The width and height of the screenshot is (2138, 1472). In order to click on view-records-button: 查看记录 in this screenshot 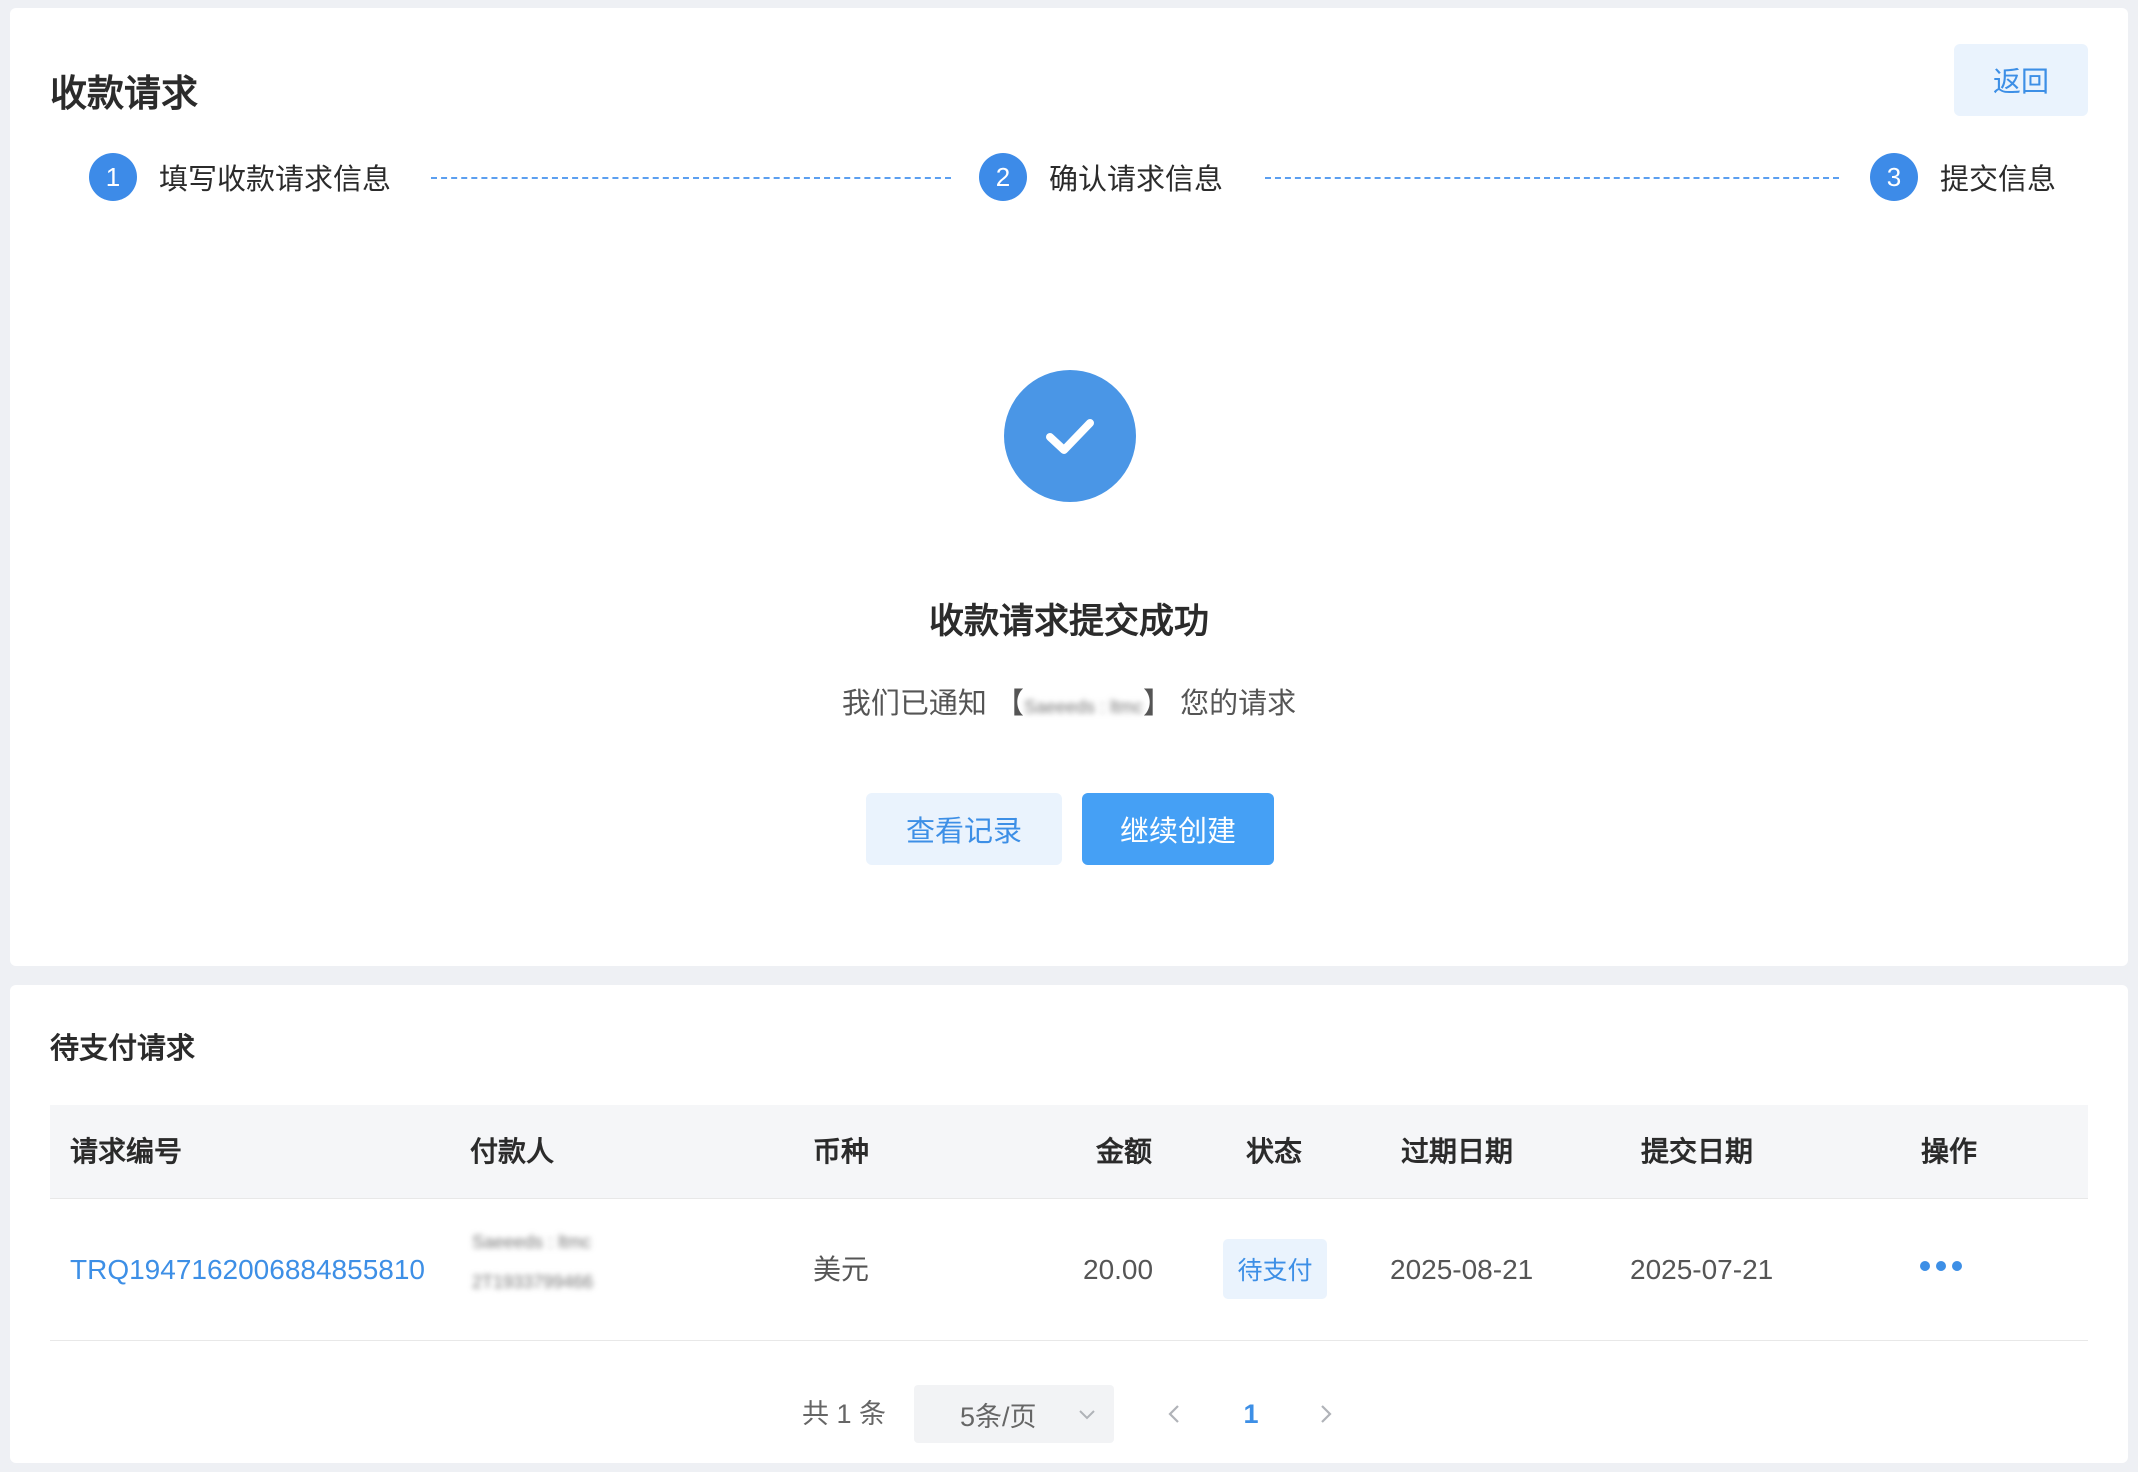, I will do `click(964, 829)`.